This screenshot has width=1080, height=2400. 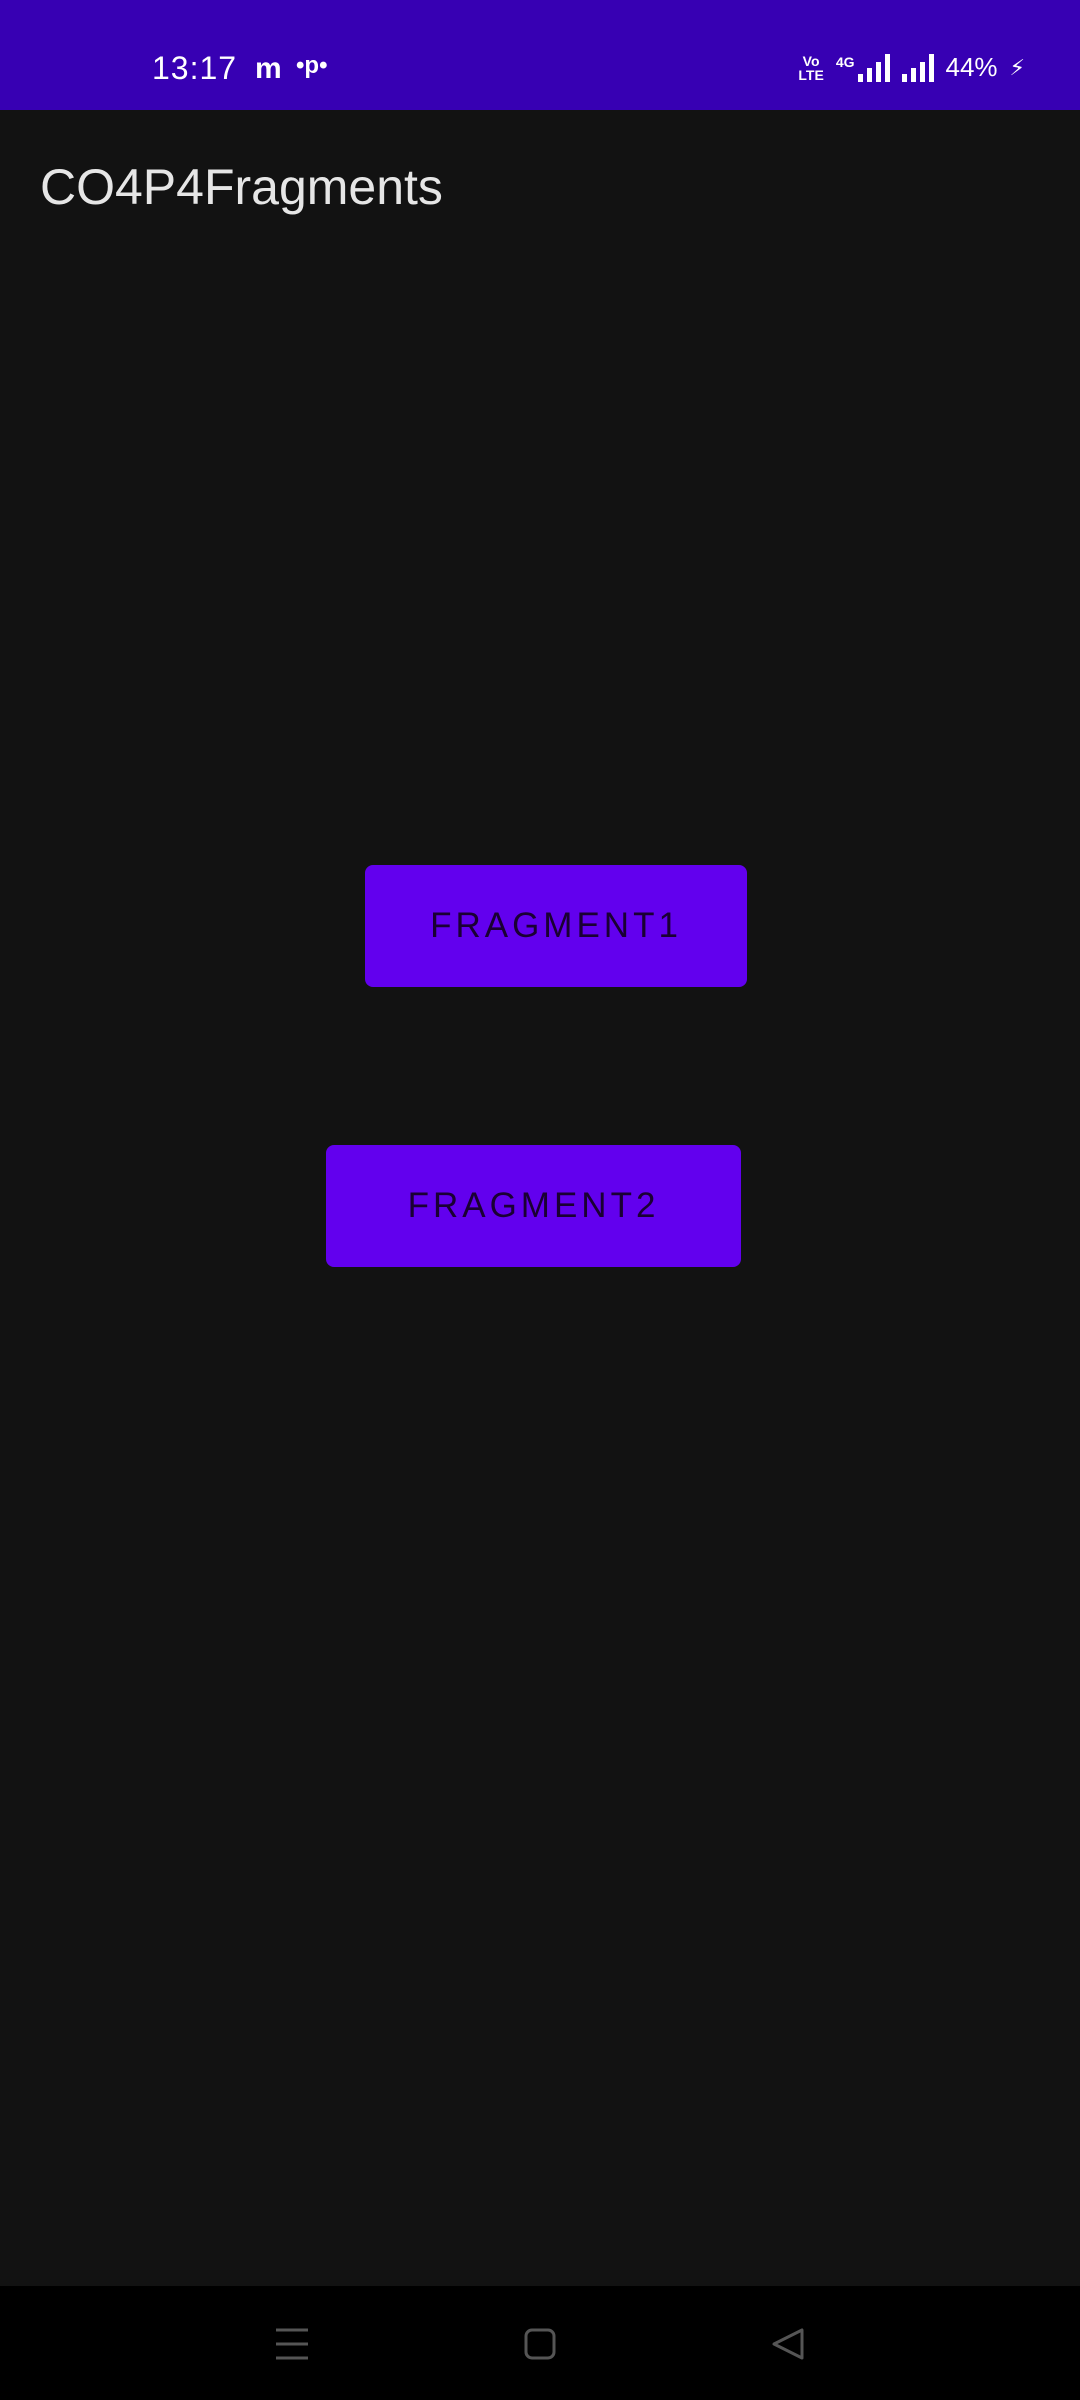 What do you see at coordinates (971, 67) in the screenshot?
I see `battery-percentage: 44%` at bounding box center [971, 67].